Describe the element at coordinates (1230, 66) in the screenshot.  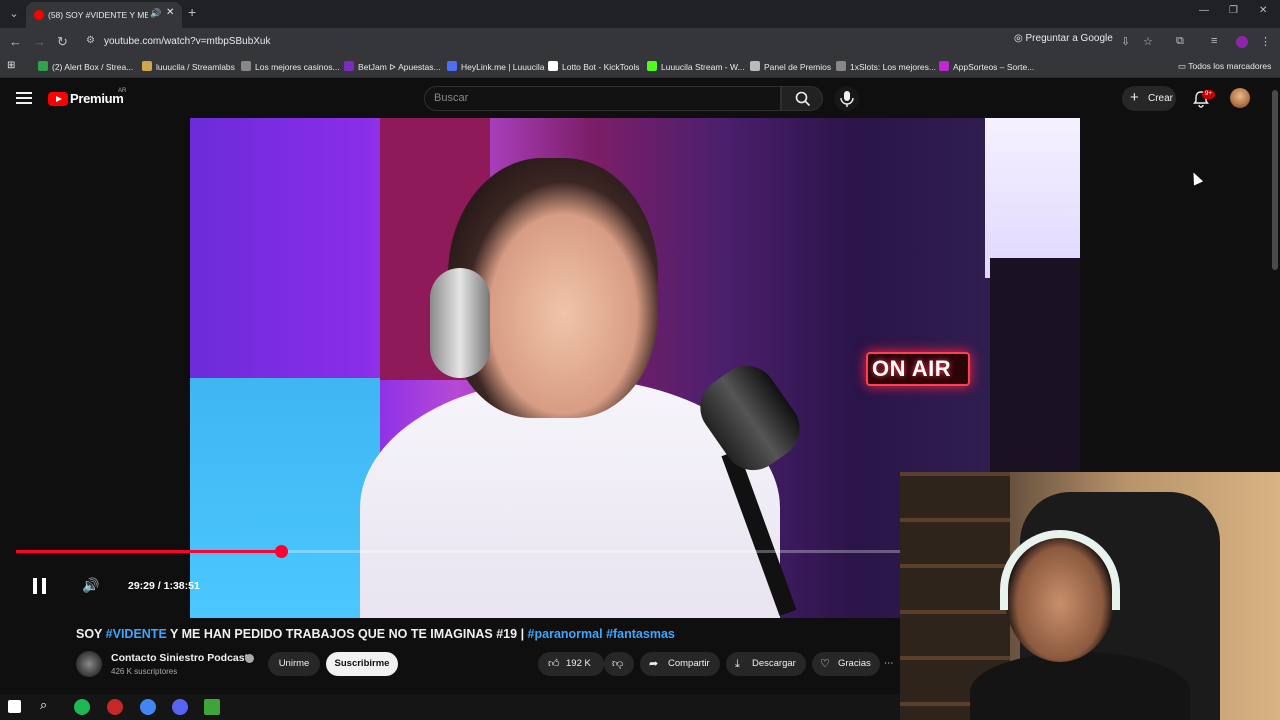
I see `all-bookmarks-label: Todos los marcadores` at that location.